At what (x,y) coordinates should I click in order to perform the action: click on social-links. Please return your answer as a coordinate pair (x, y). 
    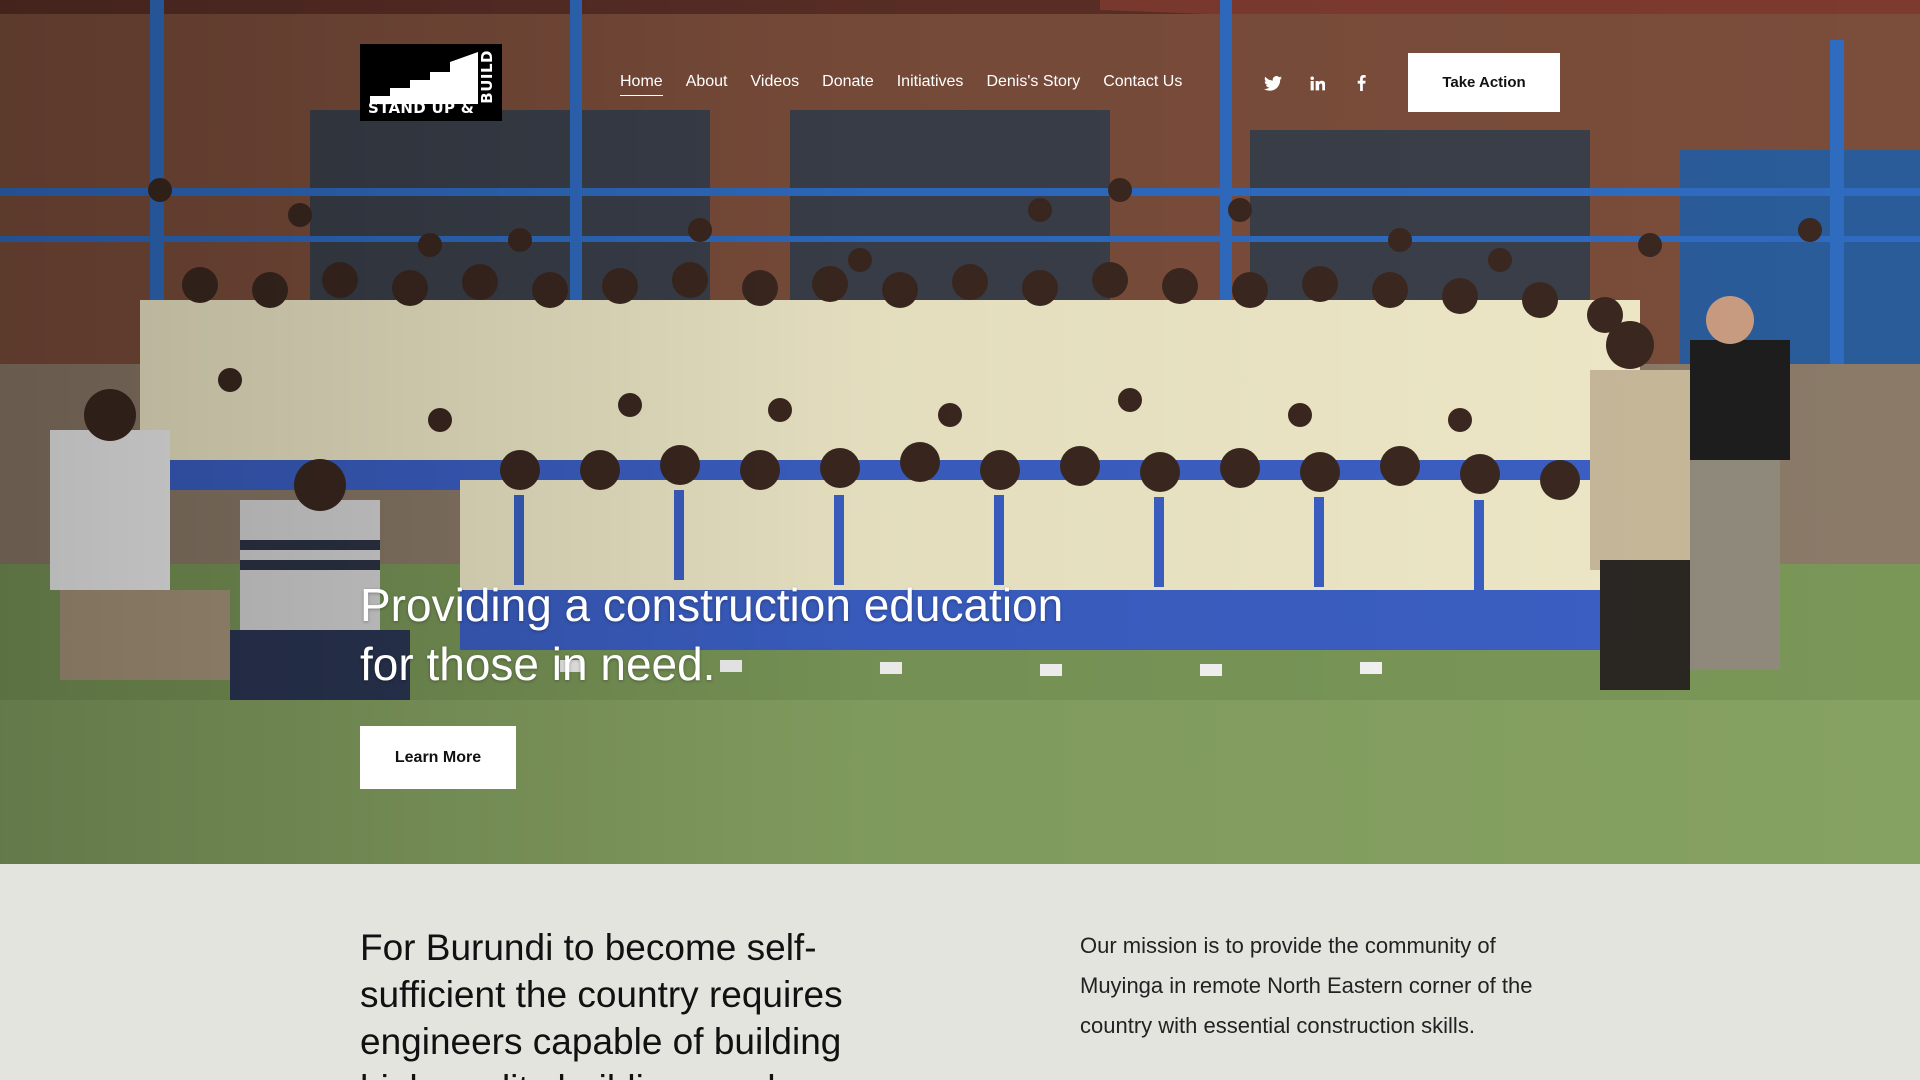
    Looking at the image, I should click on (1317, 83).